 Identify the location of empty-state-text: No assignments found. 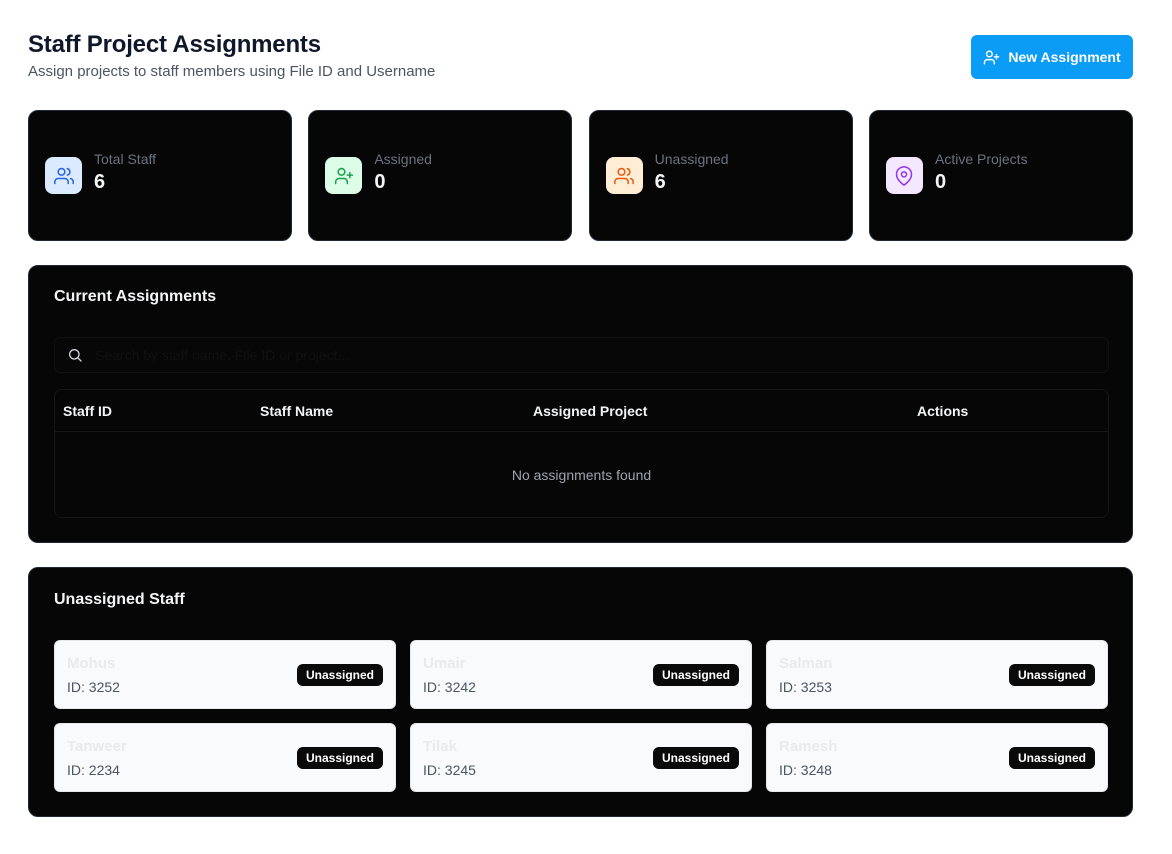
(581, 475).